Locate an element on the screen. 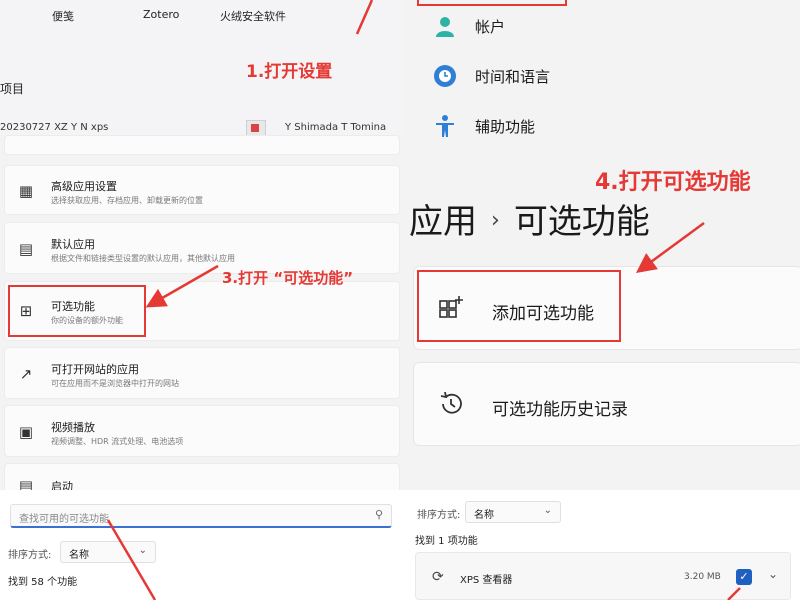  accessibility-icon is located at coordinates (445, 126).